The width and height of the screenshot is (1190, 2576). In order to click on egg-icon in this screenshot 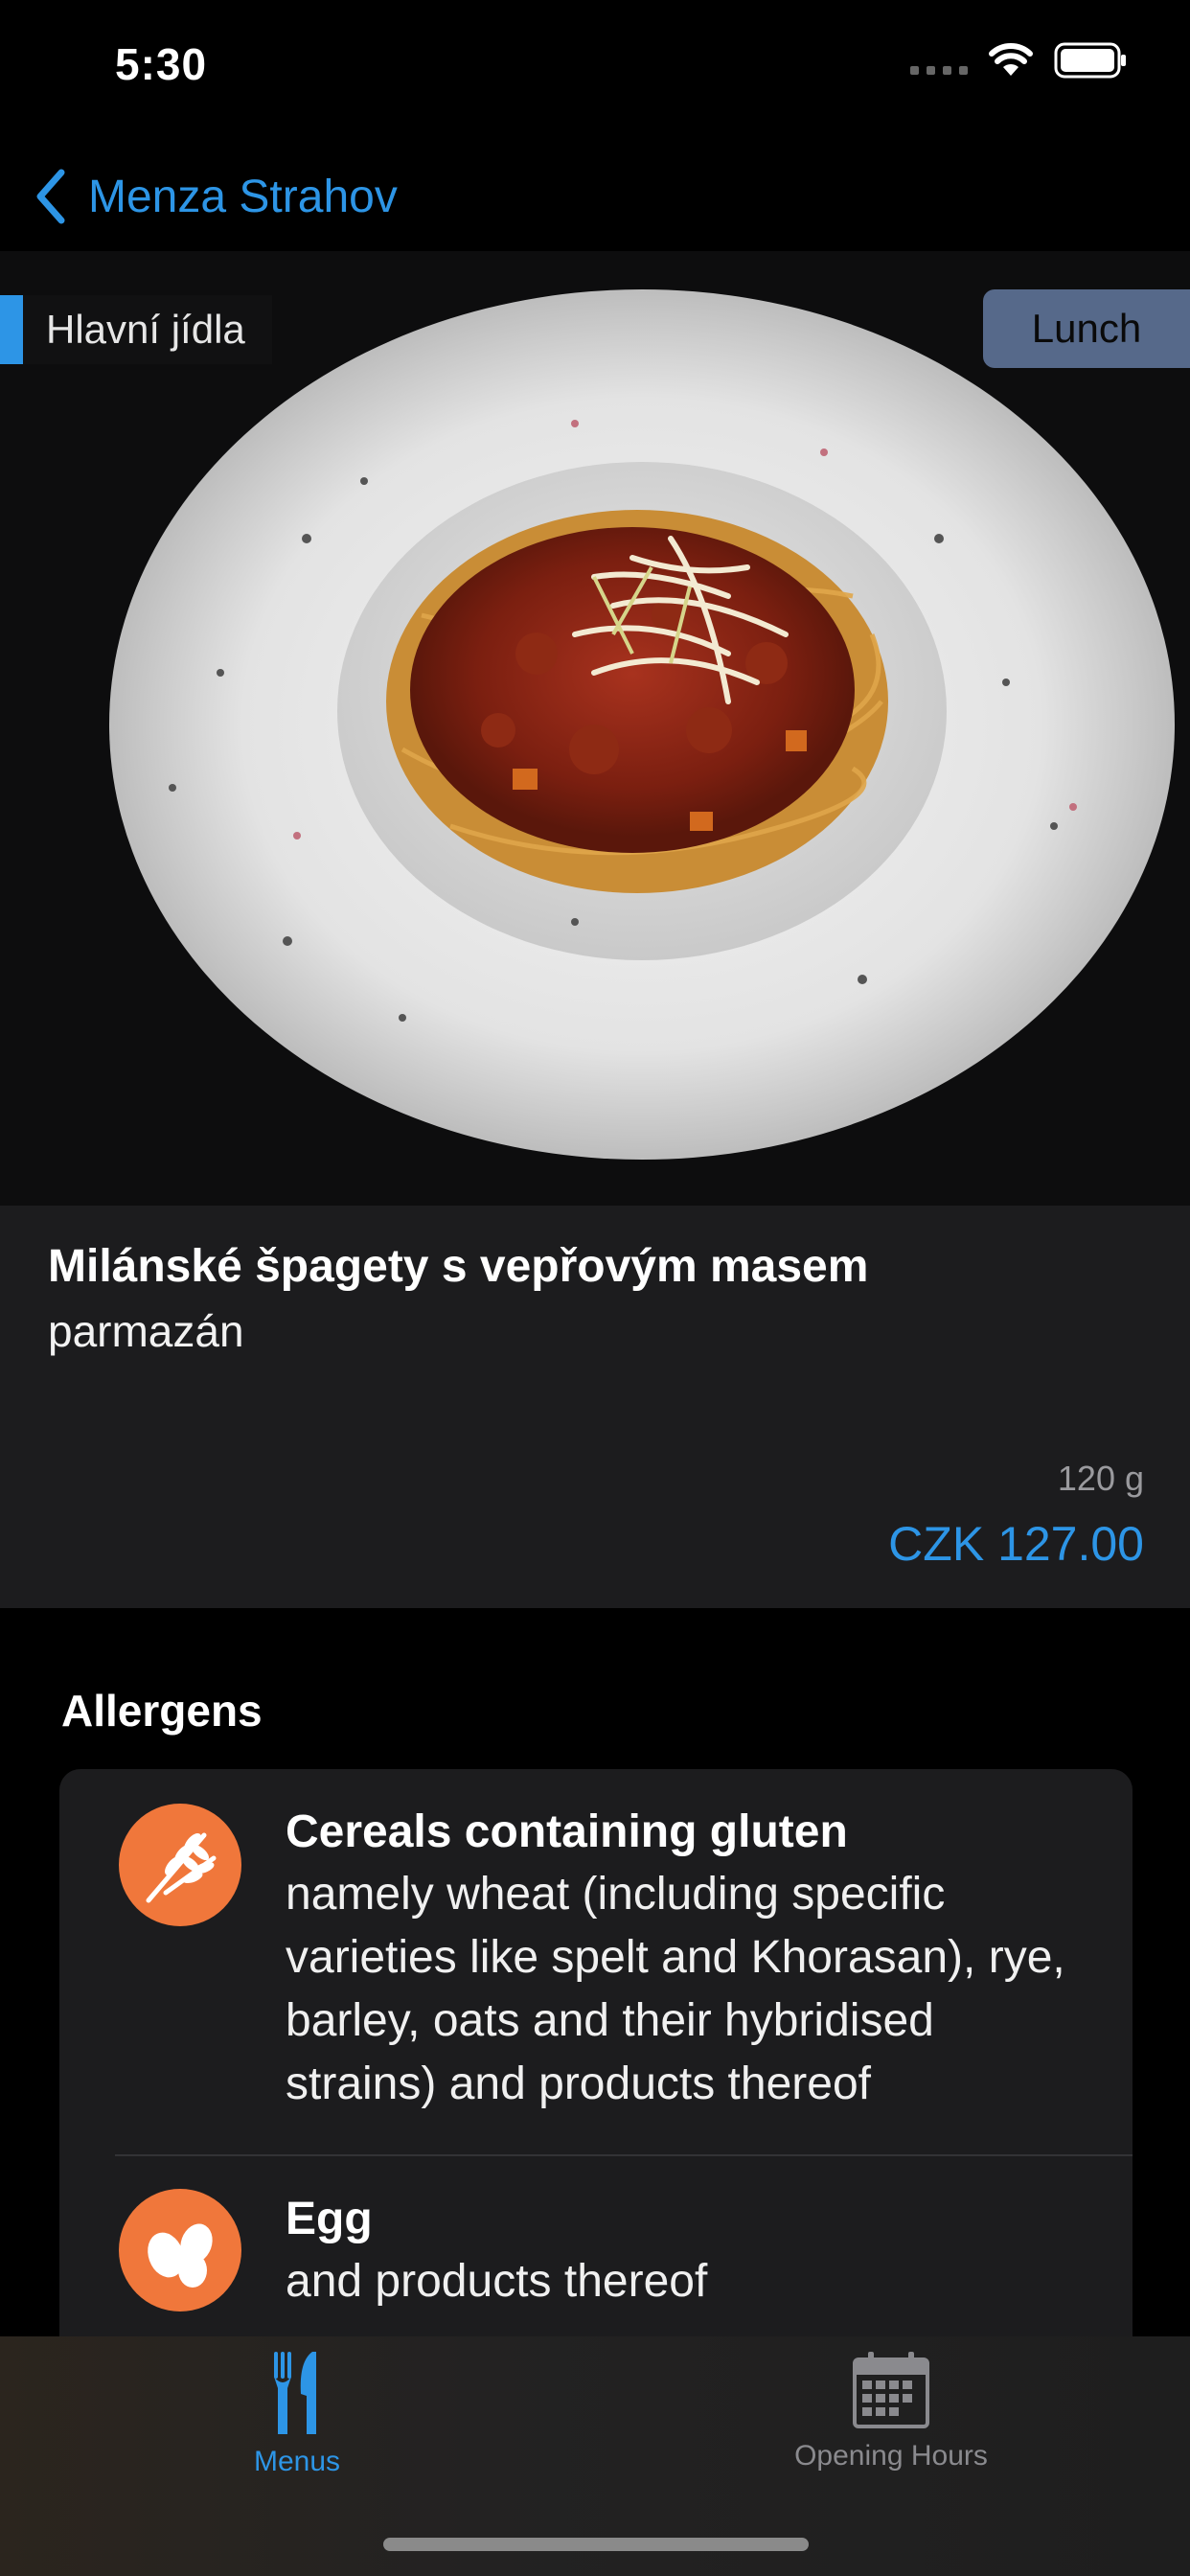, I will do `click(180, 2250)`.